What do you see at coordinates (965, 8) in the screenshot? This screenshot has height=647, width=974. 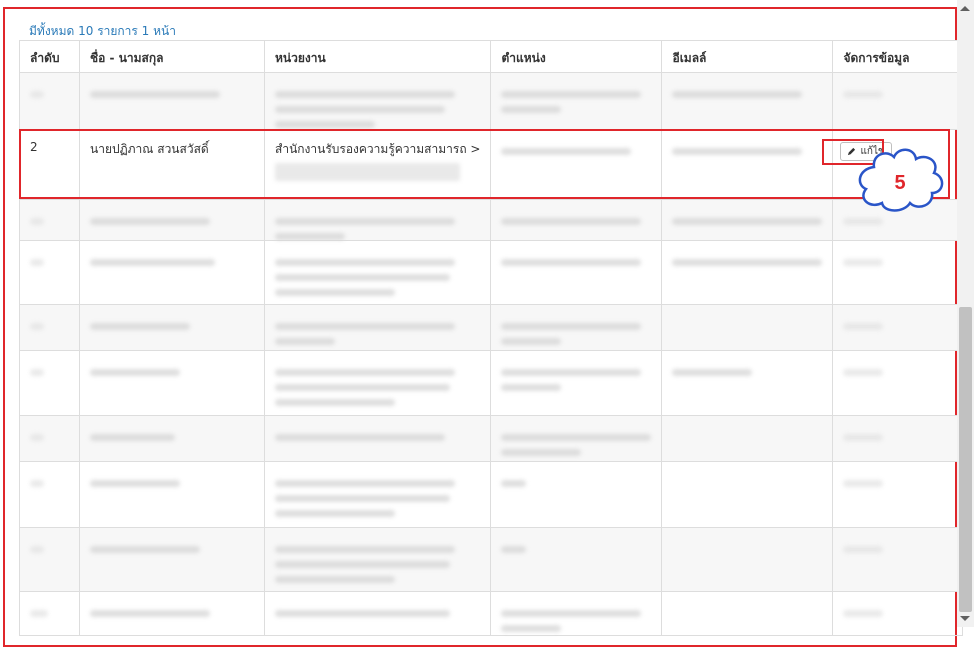 I see `scroll-up-icon` at bounding box center [965, 8].